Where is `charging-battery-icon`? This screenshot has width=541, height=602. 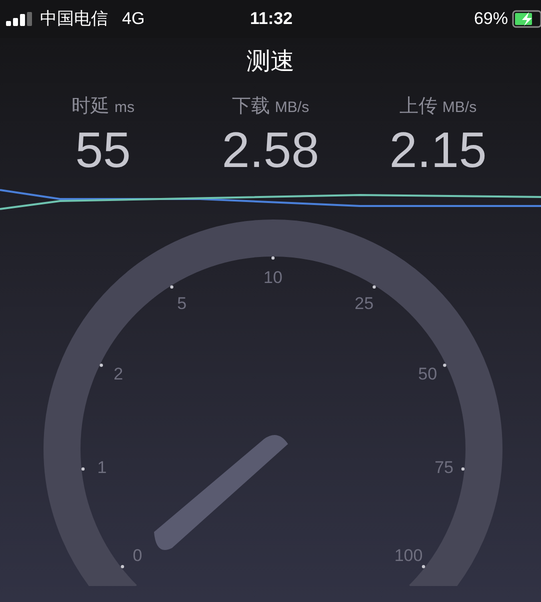
charging-battery-icon is located at coordinates (526, 19).